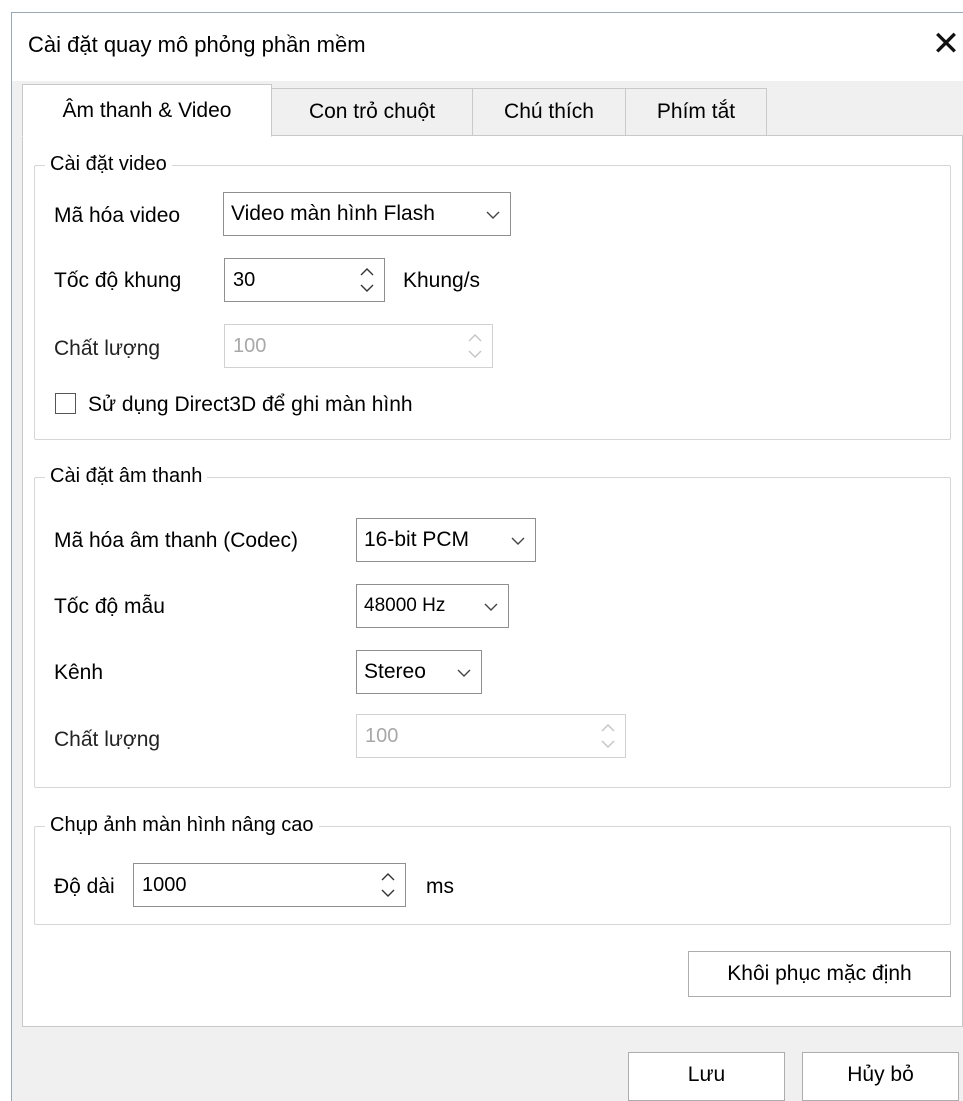 The width and height of the screenshot is (963, 1101). Describe the element at coordinates (491, 736) in the screenshot. I see `audio-quality-spinner: 100` at that location.